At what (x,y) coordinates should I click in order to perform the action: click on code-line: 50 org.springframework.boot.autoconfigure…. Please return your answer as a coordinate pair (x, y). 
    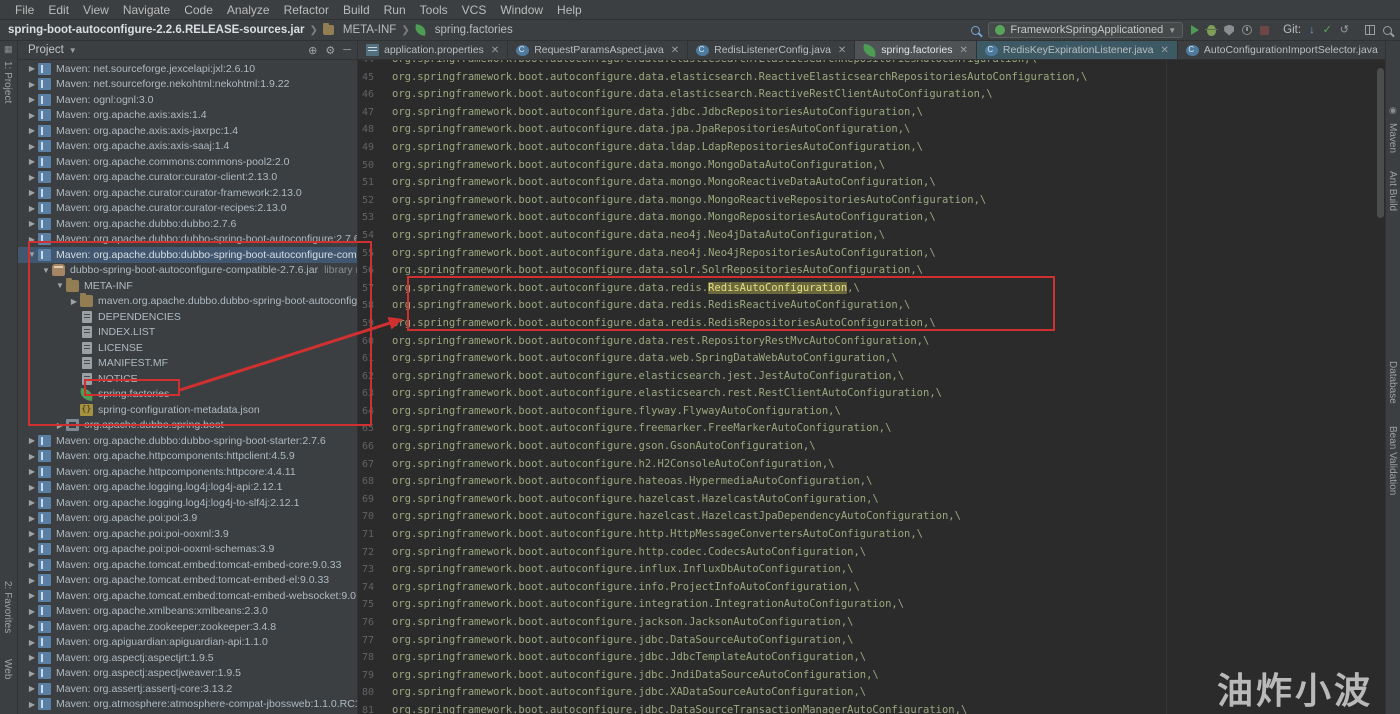
    Looking at the image, I should click on (871, 166).